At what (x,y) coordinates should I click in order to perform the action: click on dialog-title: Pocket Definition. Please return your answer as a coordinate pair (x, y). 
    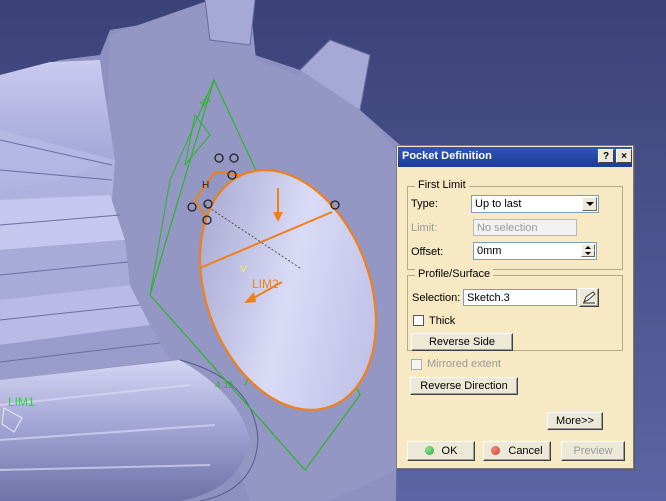
    Looking at the image, I should click on (447, 156).